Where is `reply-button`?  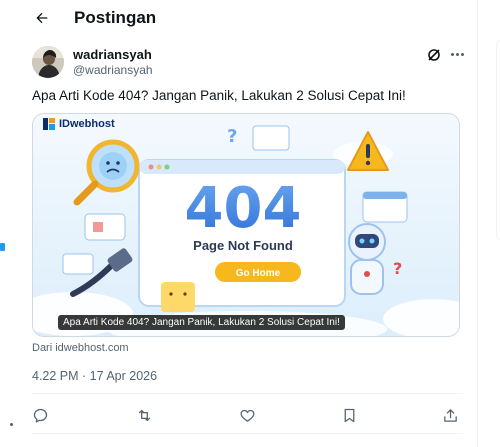 reply-button is located at coordinates (40, 415).